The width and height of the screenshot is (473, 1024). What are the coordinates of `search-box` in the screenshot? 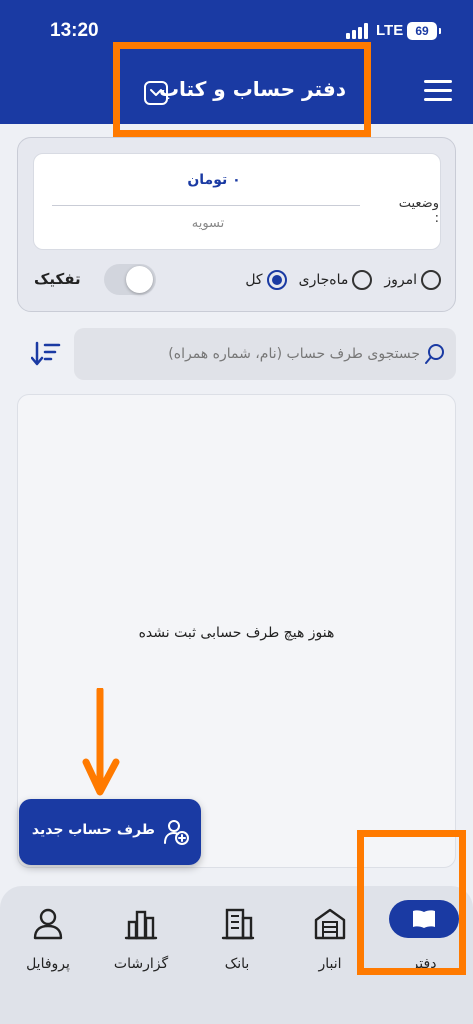 It's located at (265, 354).